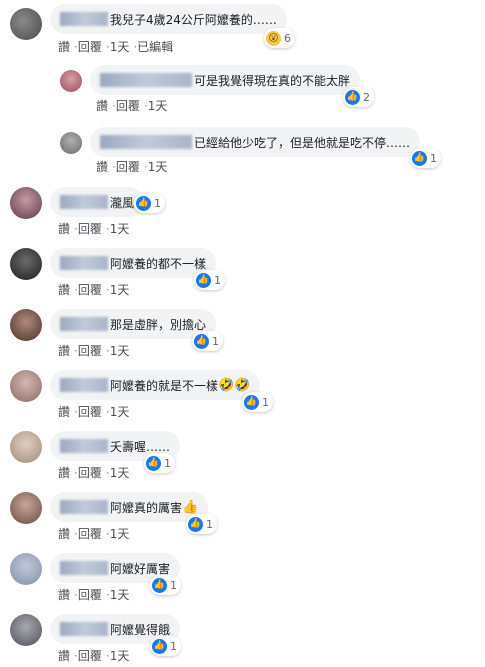  What do you see at coordinates (287, 38) in the screenshot?
I see `reaction-count: 6` at bounding box center [287, 38].